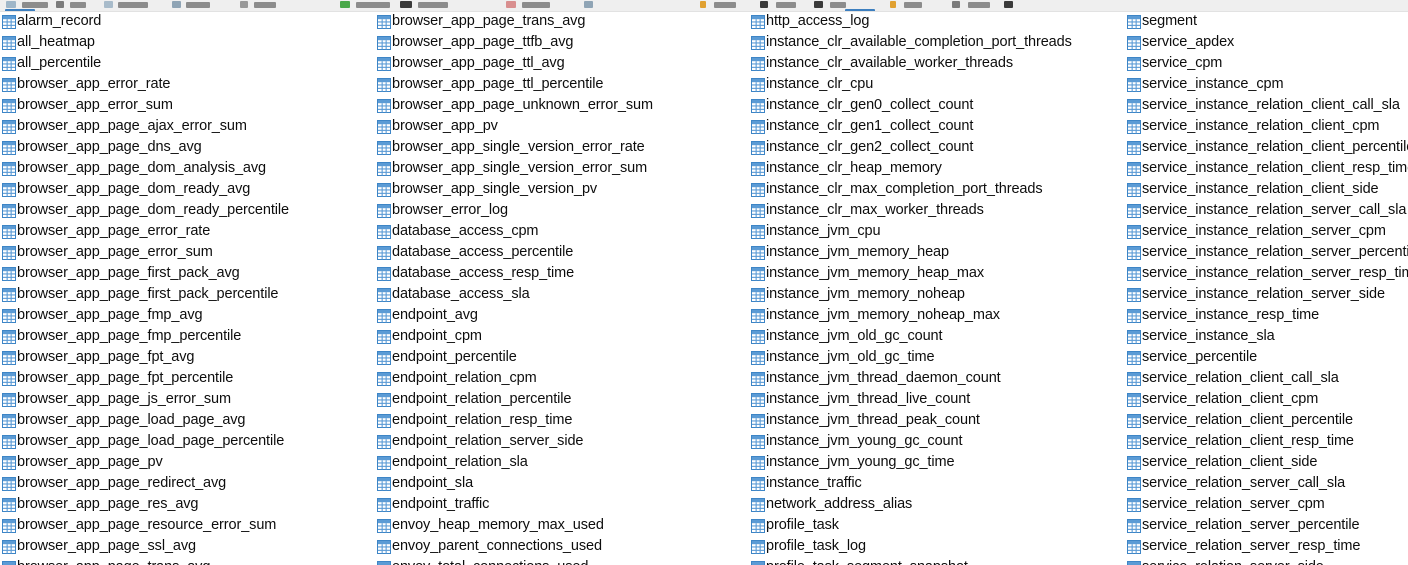 Image resolution: width=1408 pixels, height=565 pixels. I want to click on table-list-item: instance_traffic, so click(939, 483).